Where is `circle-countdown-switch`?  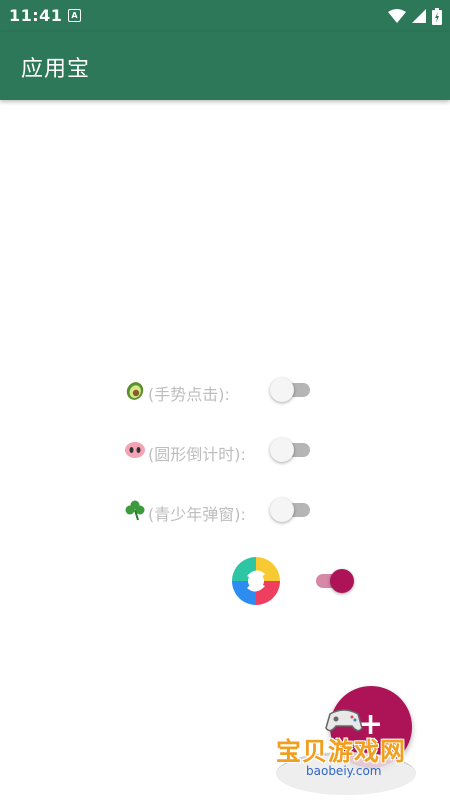
circle-countdown-switch is located at coordinates (292, 450).